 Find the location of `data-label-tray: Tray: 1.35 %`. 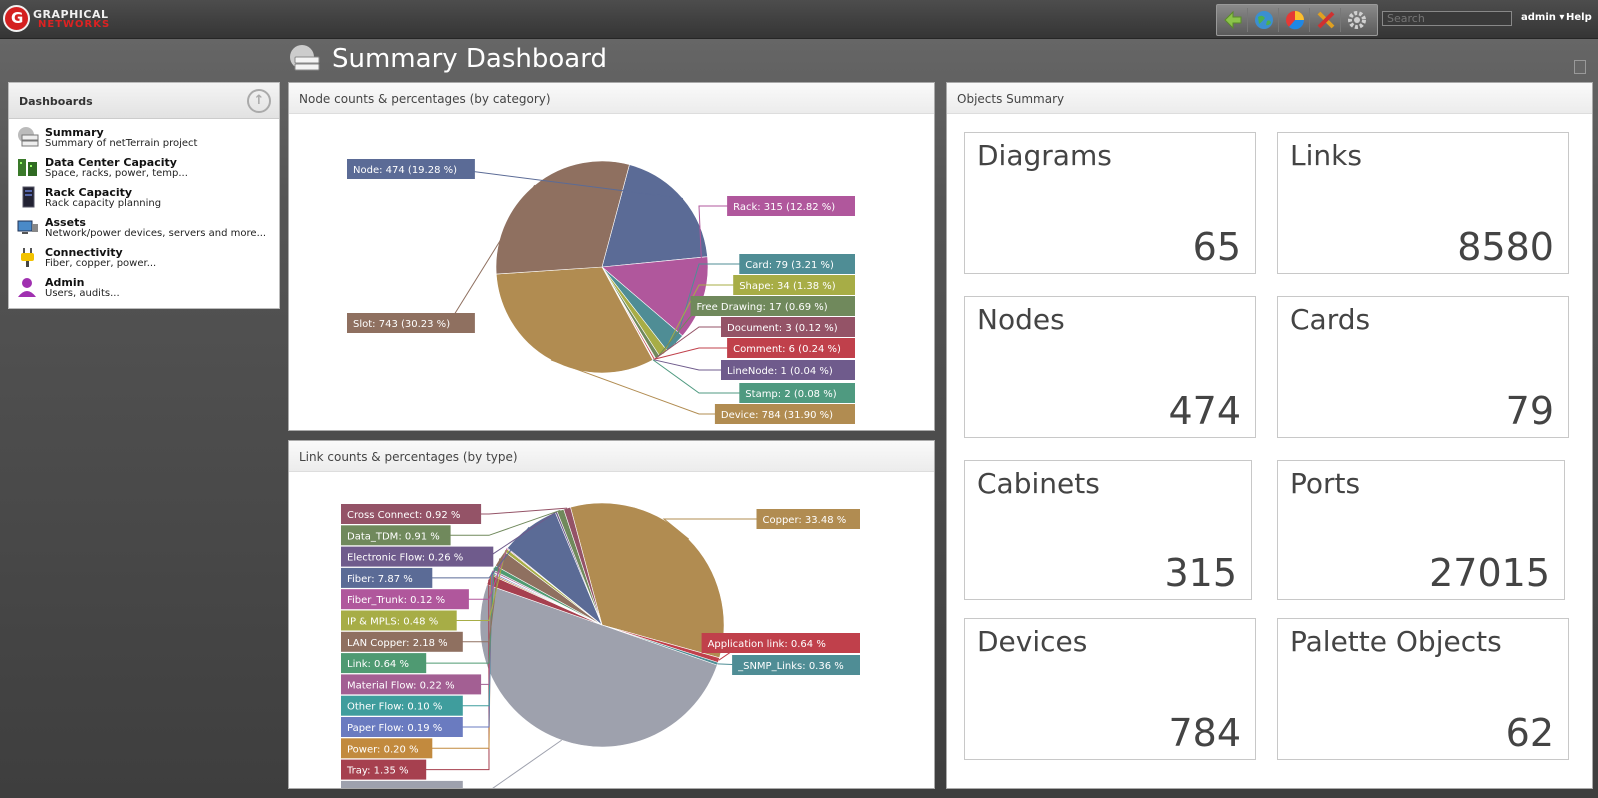

data-label-tray: Tray: 1.35 % is located at coordinates (377, 771).